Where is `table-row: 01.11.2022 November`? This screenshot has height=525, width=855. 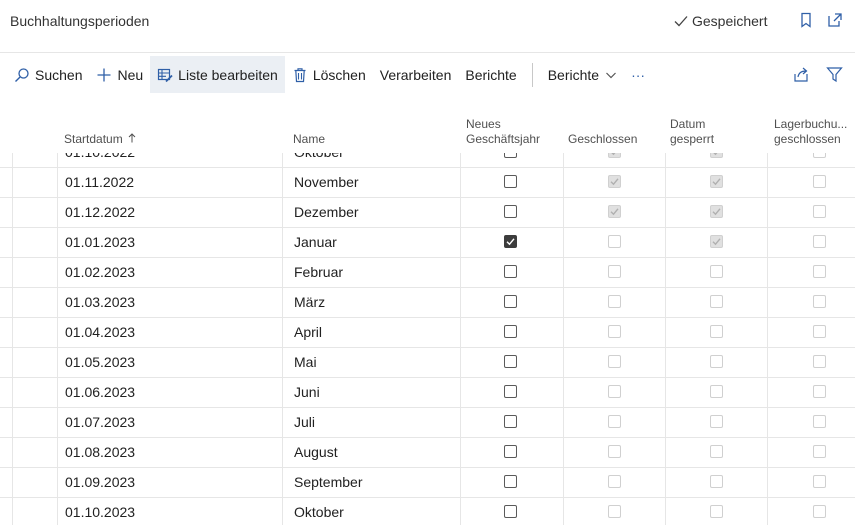 table-row: 01.11.2022 November is located at coordinates (427, 183).